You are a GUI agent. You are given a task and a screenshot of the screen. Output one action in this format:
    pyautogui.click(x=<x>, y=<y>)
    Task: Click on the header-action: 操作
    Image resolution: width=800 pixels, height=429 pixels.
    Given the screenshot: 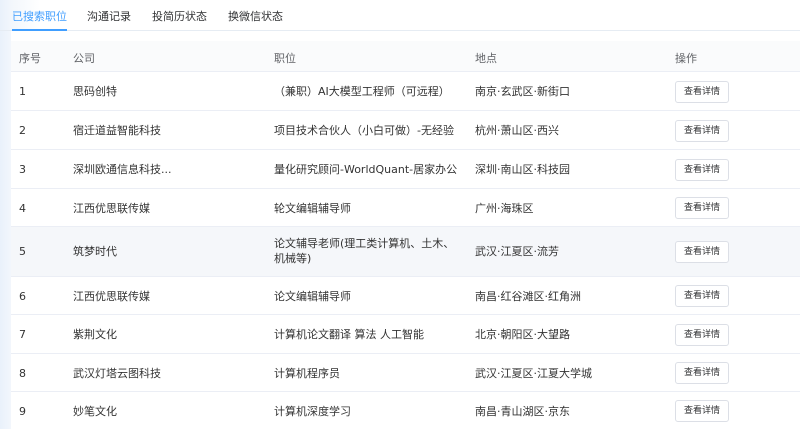 What is the action you would take?
    pyautogui.click(x=686, y=58)
    